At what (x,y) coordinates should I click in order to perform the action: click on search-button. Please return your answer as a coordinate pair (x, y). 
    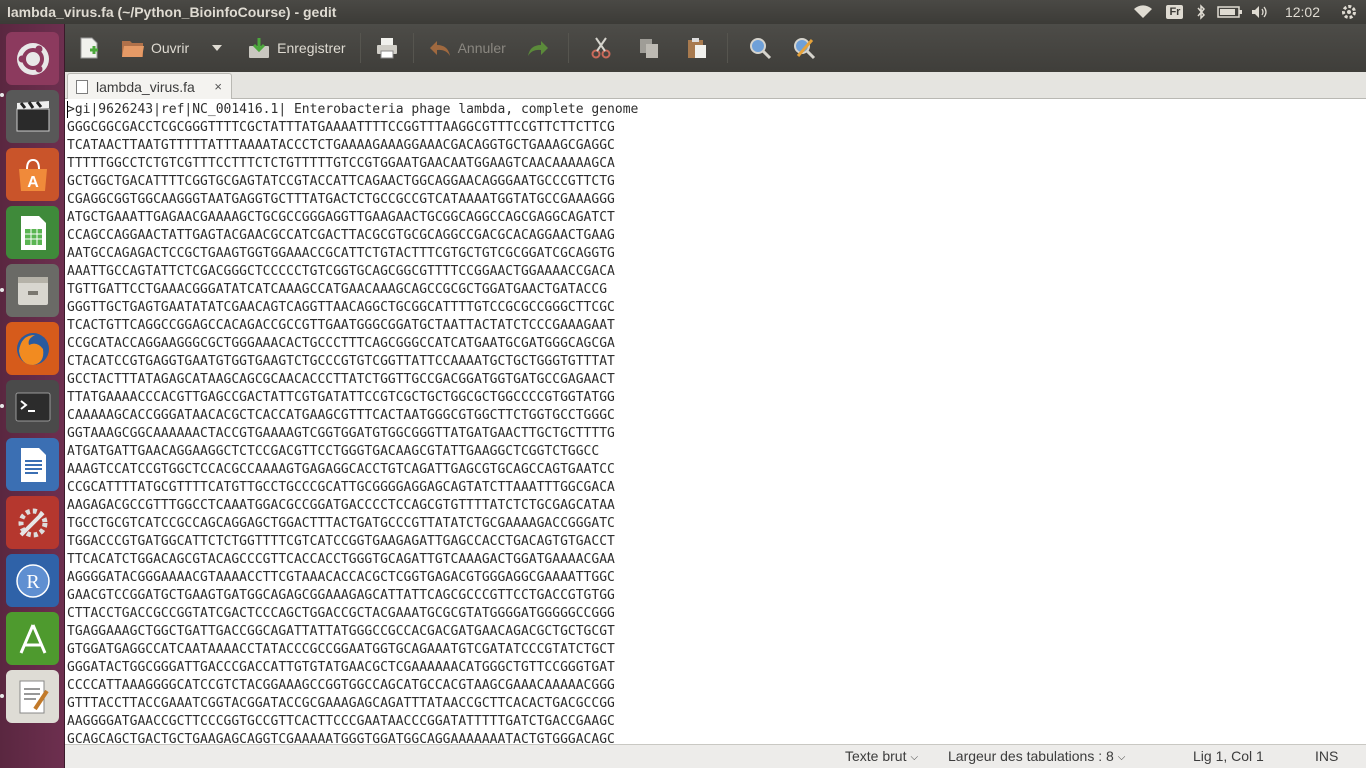
    Looking at the image, I should click on (760, 48).